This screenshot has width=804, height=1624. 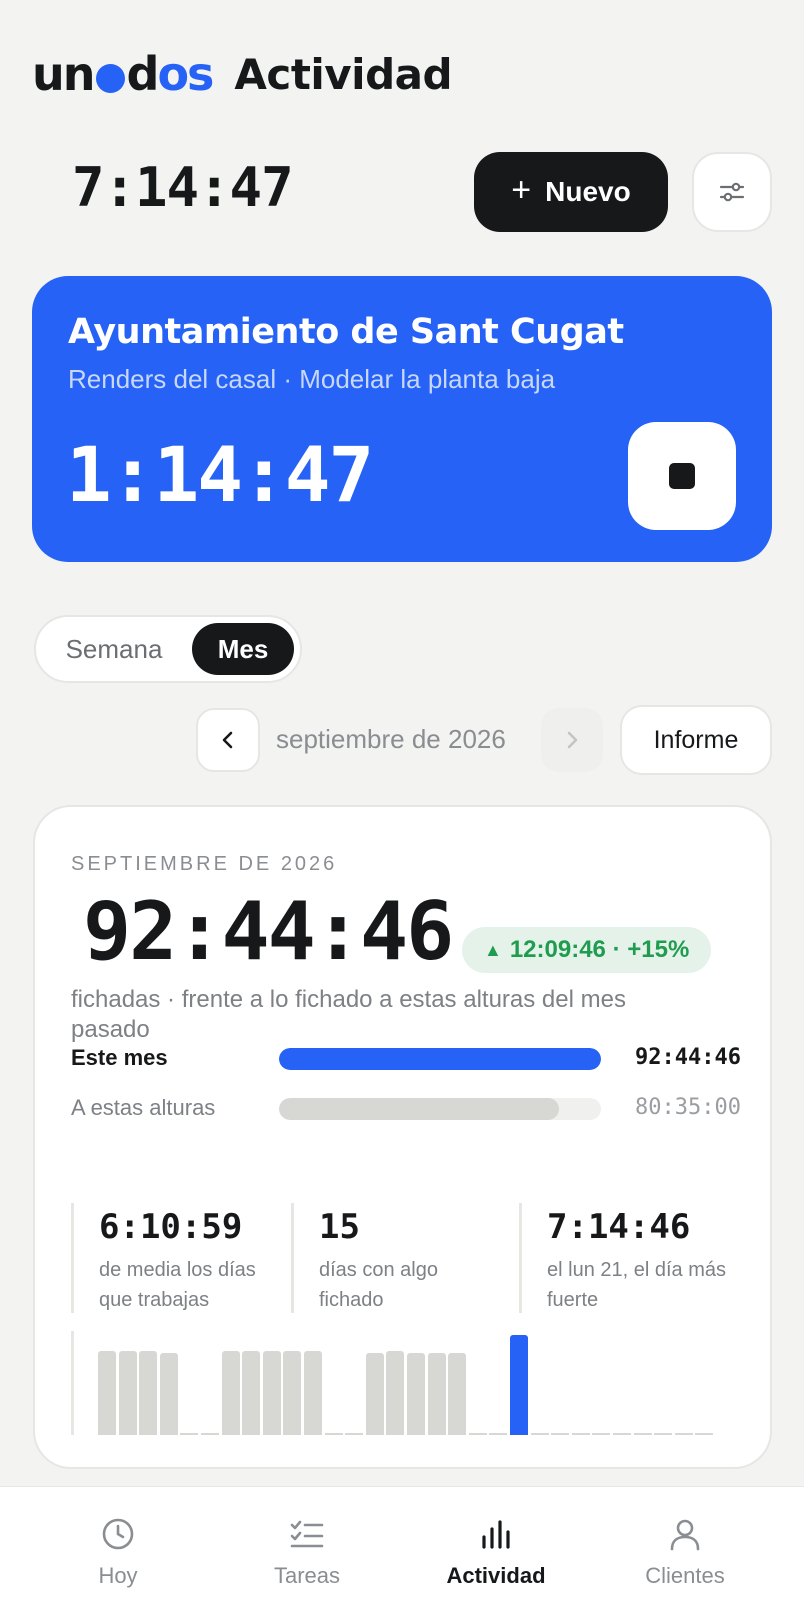 What do you see at coordinates (176, 1258) in the screenshot?
I see `stat-average: 6:10:59 de media los días que trabajas` at bounding box center [176, 1258].